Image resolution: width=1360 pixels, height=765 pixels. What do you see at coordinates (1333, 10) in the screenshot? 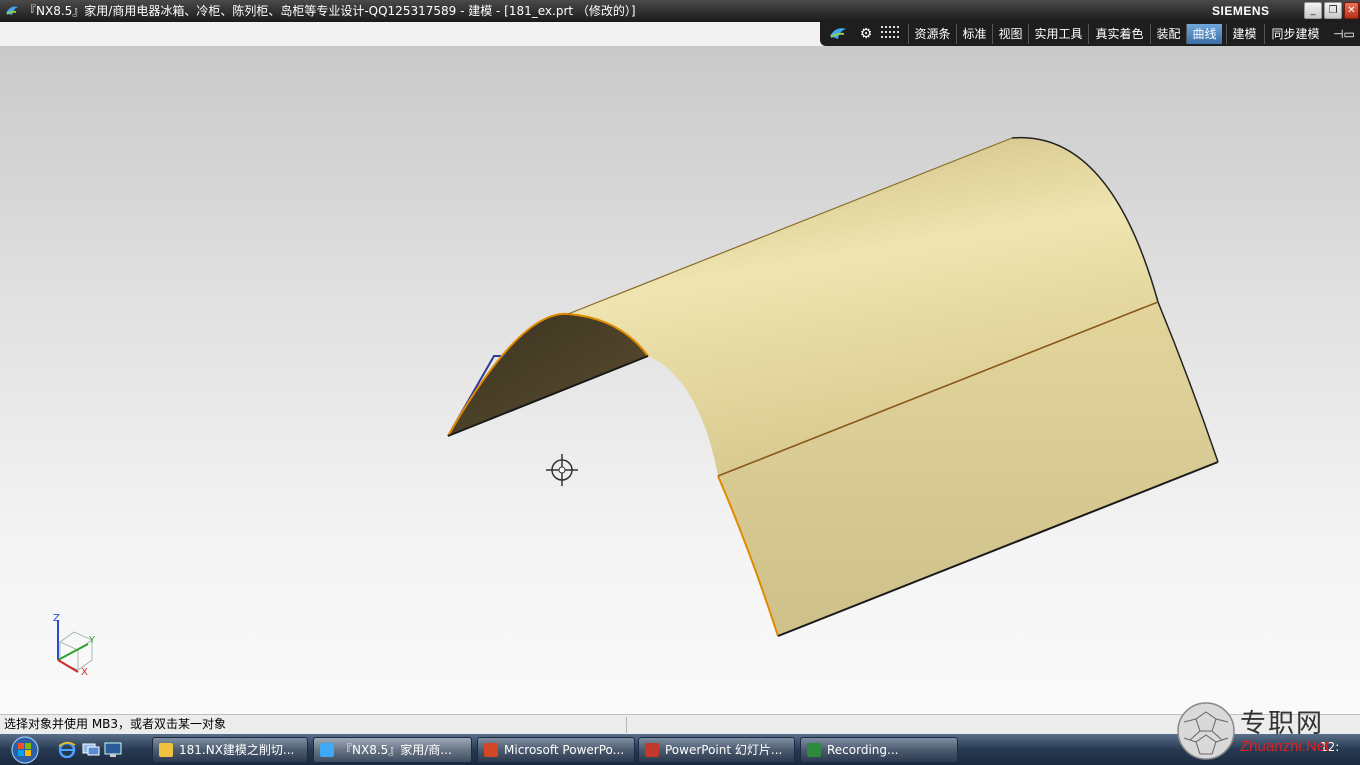
I see `restore-button: ❐` at bounding box center [1333, 10].